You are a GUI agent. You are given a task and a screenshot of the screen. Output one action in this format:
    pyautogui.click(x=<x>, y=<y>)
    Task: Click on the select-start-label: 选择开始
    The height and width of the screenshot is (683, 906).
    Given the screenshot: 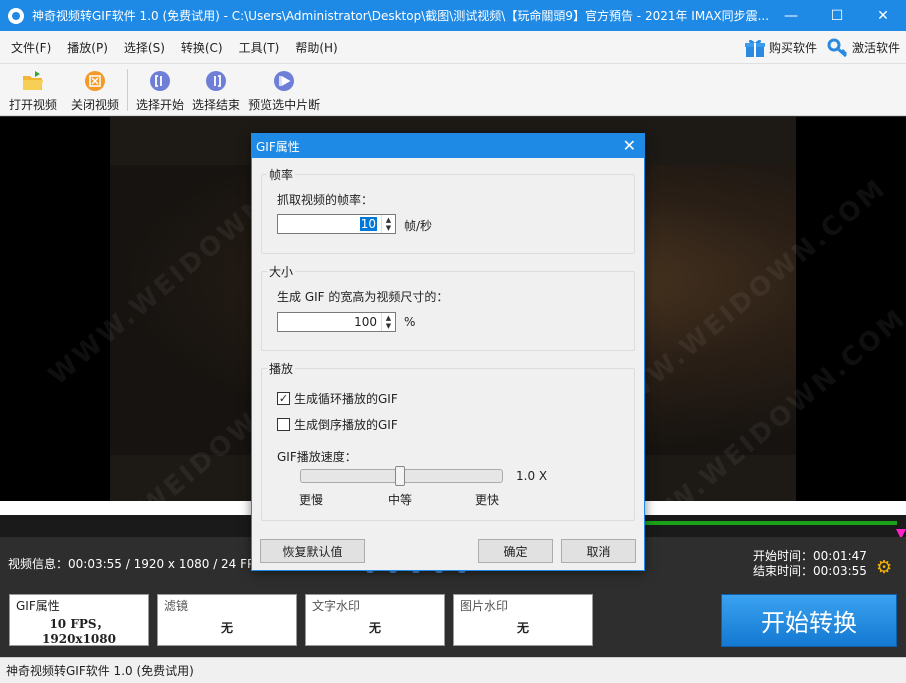 What is the action you would take?
    pyautogui.click(x=160, y=105)
    